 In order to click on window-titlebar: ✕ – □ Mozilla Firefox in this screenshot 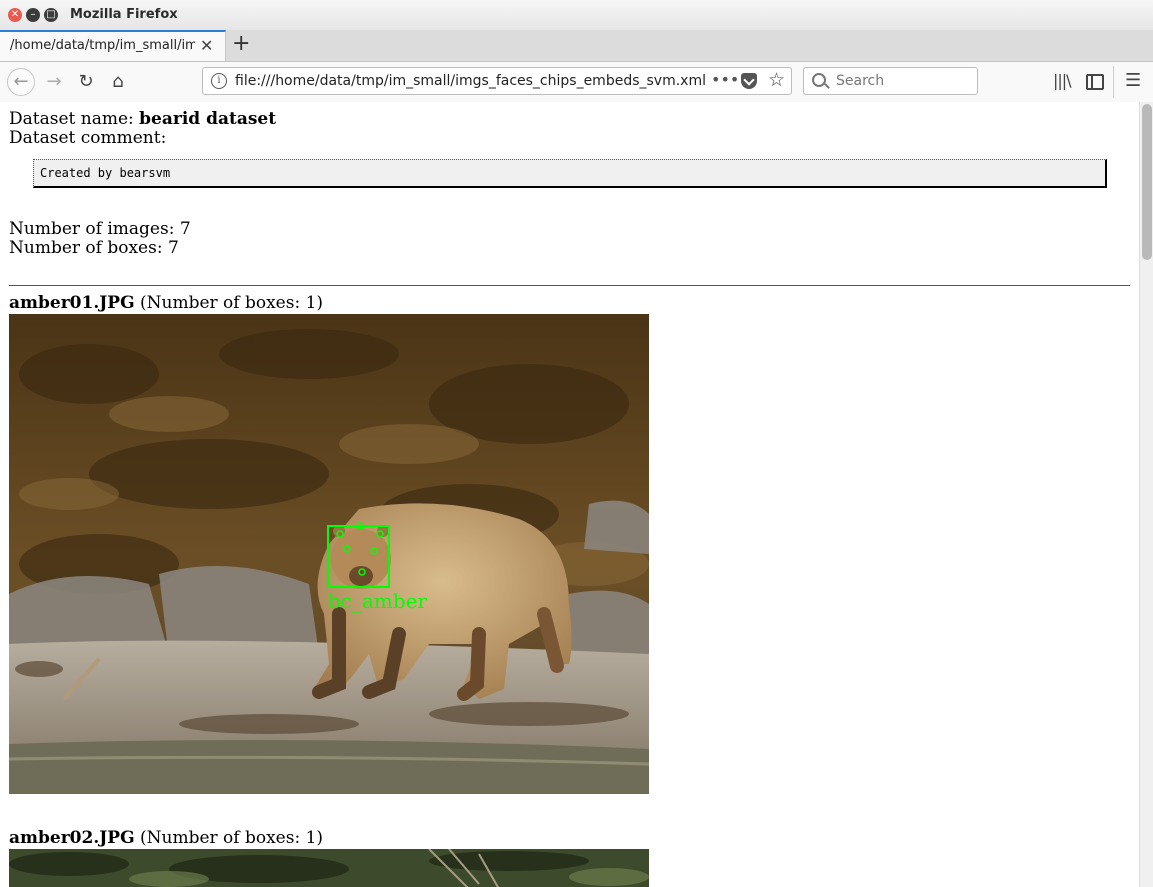, I will do `click(576, 15)`.